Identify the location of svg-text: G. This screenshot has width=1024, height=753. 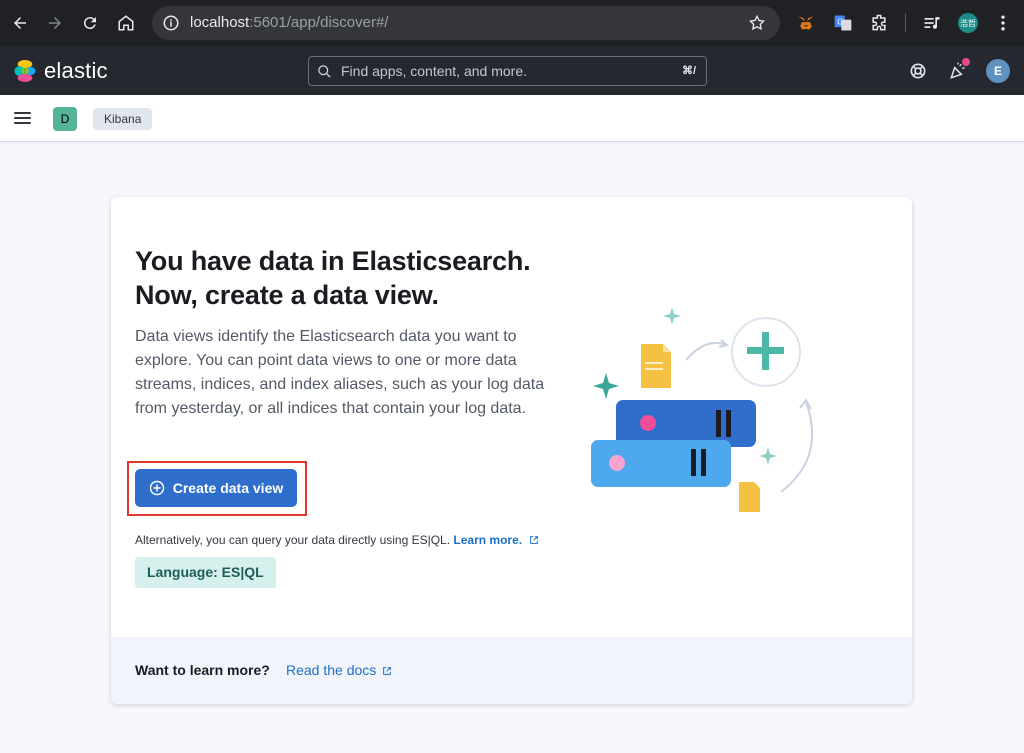
(840, 22).